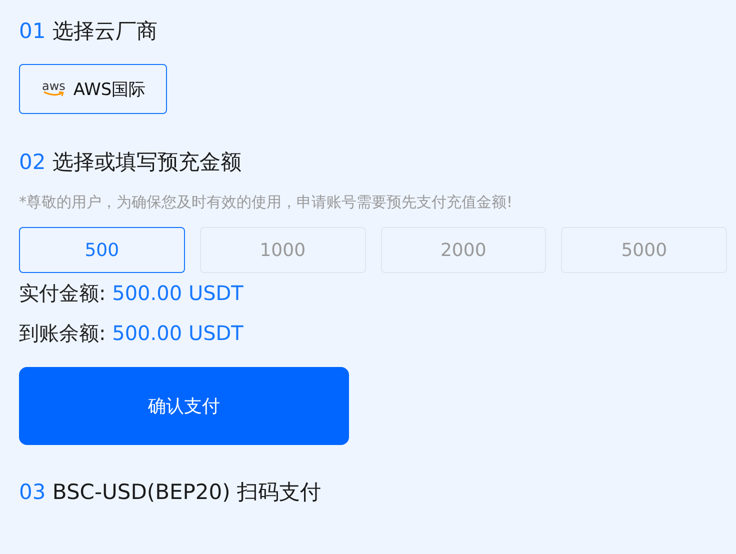  Describe the element at coordinates (184, 406) in the screenshot. I see `confirm-pay-button: 确认支付` at that location.